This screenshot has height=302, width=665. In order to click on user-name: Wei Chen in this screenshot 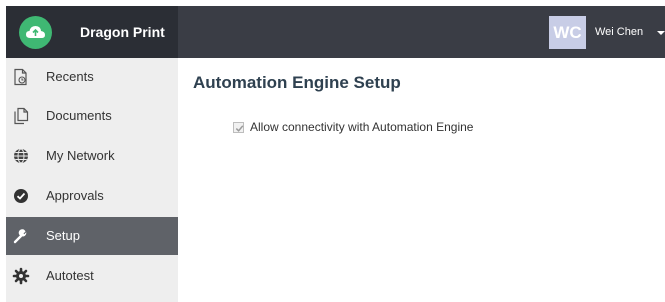, I will do `click(619, 32)`.